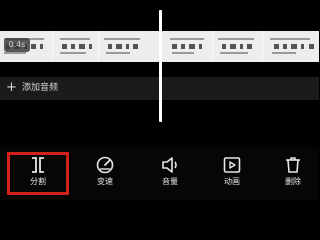 Image resolution: width=320 pixels, height=240 pixels. What do you see at coordinates (40, 88) in the screenshot?
I see `add-audio-label: 添加音频` at bounding box center [40, 88].